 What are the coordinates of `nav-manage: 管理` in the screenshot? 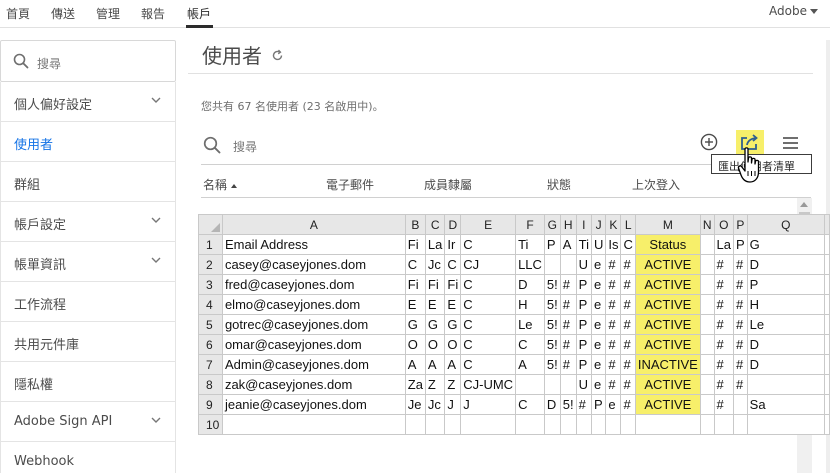 It's located at (108, 13).